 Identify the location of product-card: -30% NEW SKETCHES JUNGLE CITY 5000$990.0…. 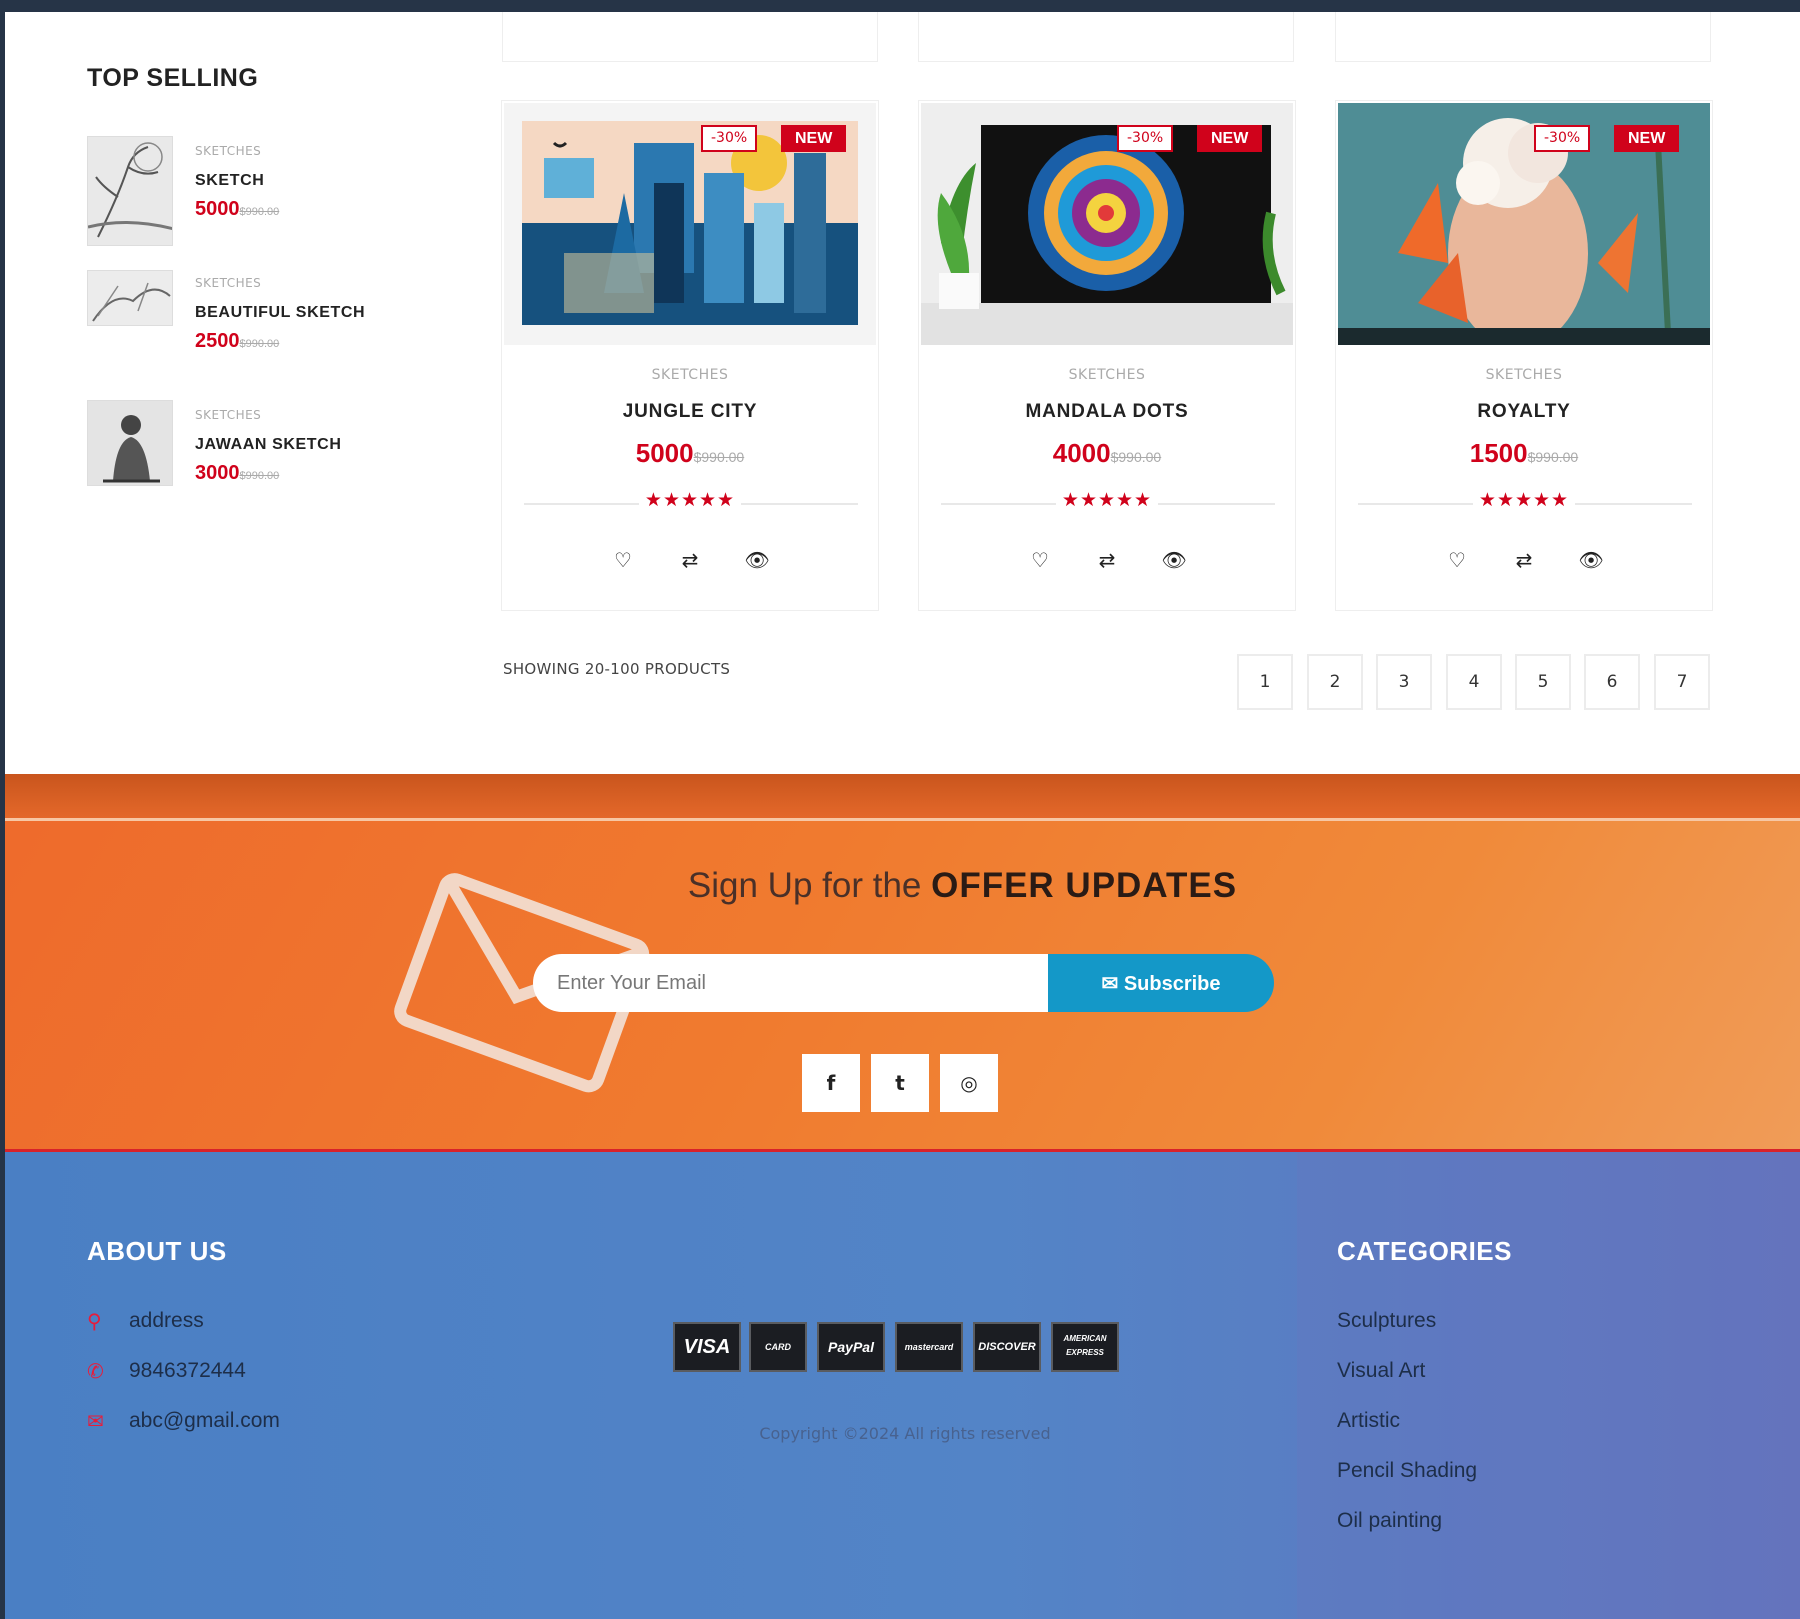
(690, 355).